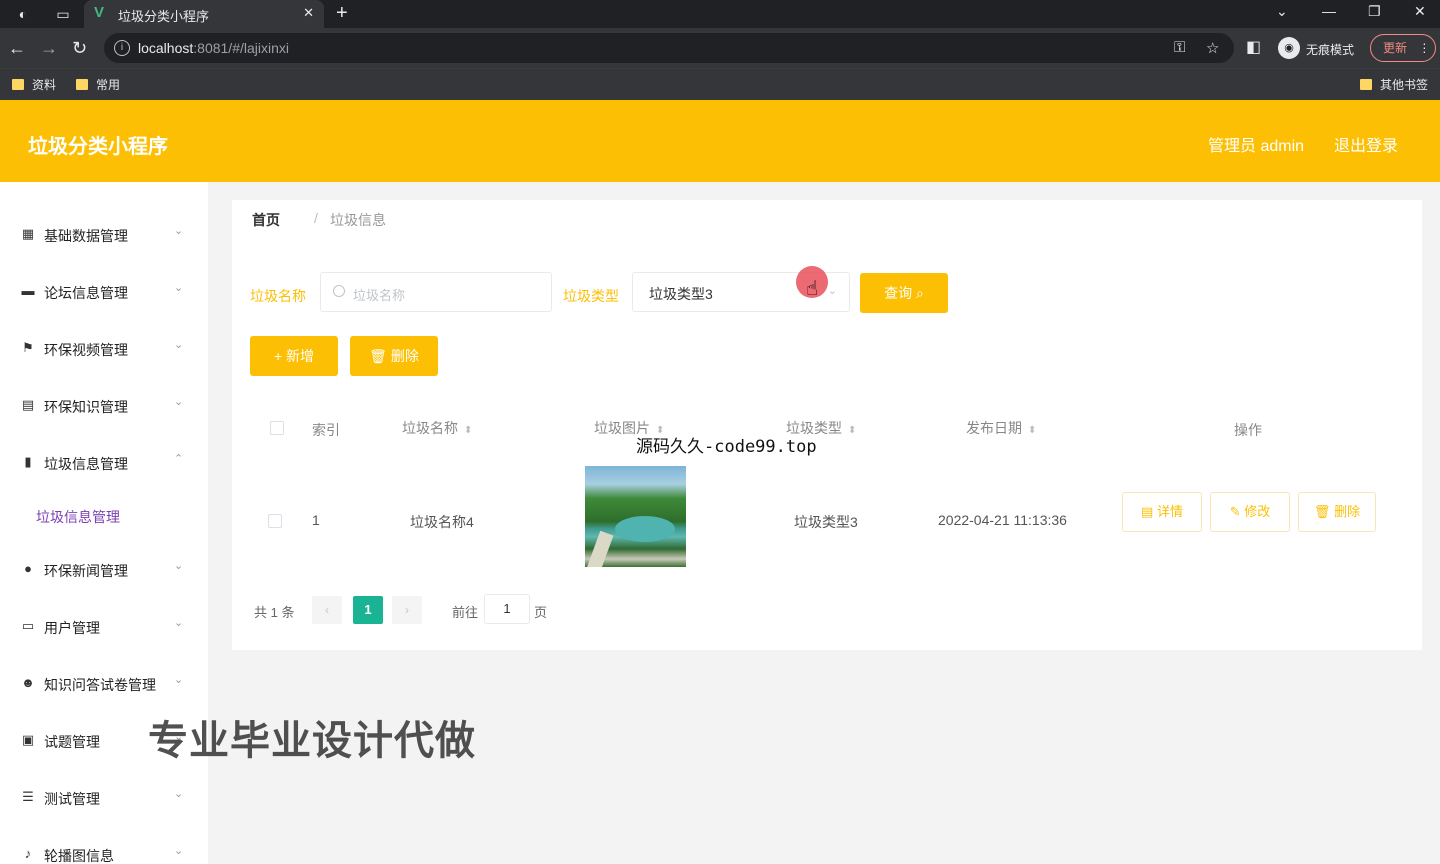 The image size is (1440, 864). Describe the element at coordinates (23, 14) in the screenshot. I see `browser-profile-icon: ◐` at that location.